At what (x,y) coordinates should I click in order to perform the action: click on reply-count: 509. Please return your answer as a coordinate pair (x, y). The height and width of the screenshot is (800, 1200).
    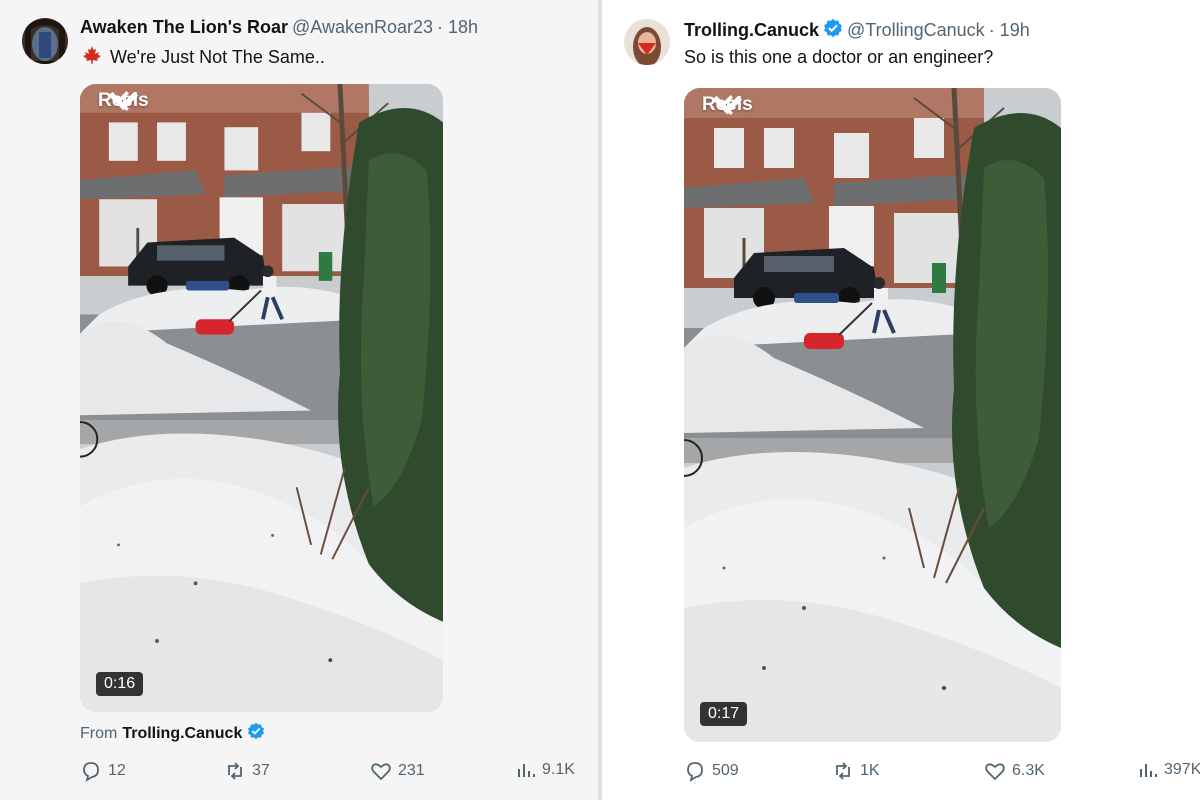
    Looking at the image, I should click on (725, 770).